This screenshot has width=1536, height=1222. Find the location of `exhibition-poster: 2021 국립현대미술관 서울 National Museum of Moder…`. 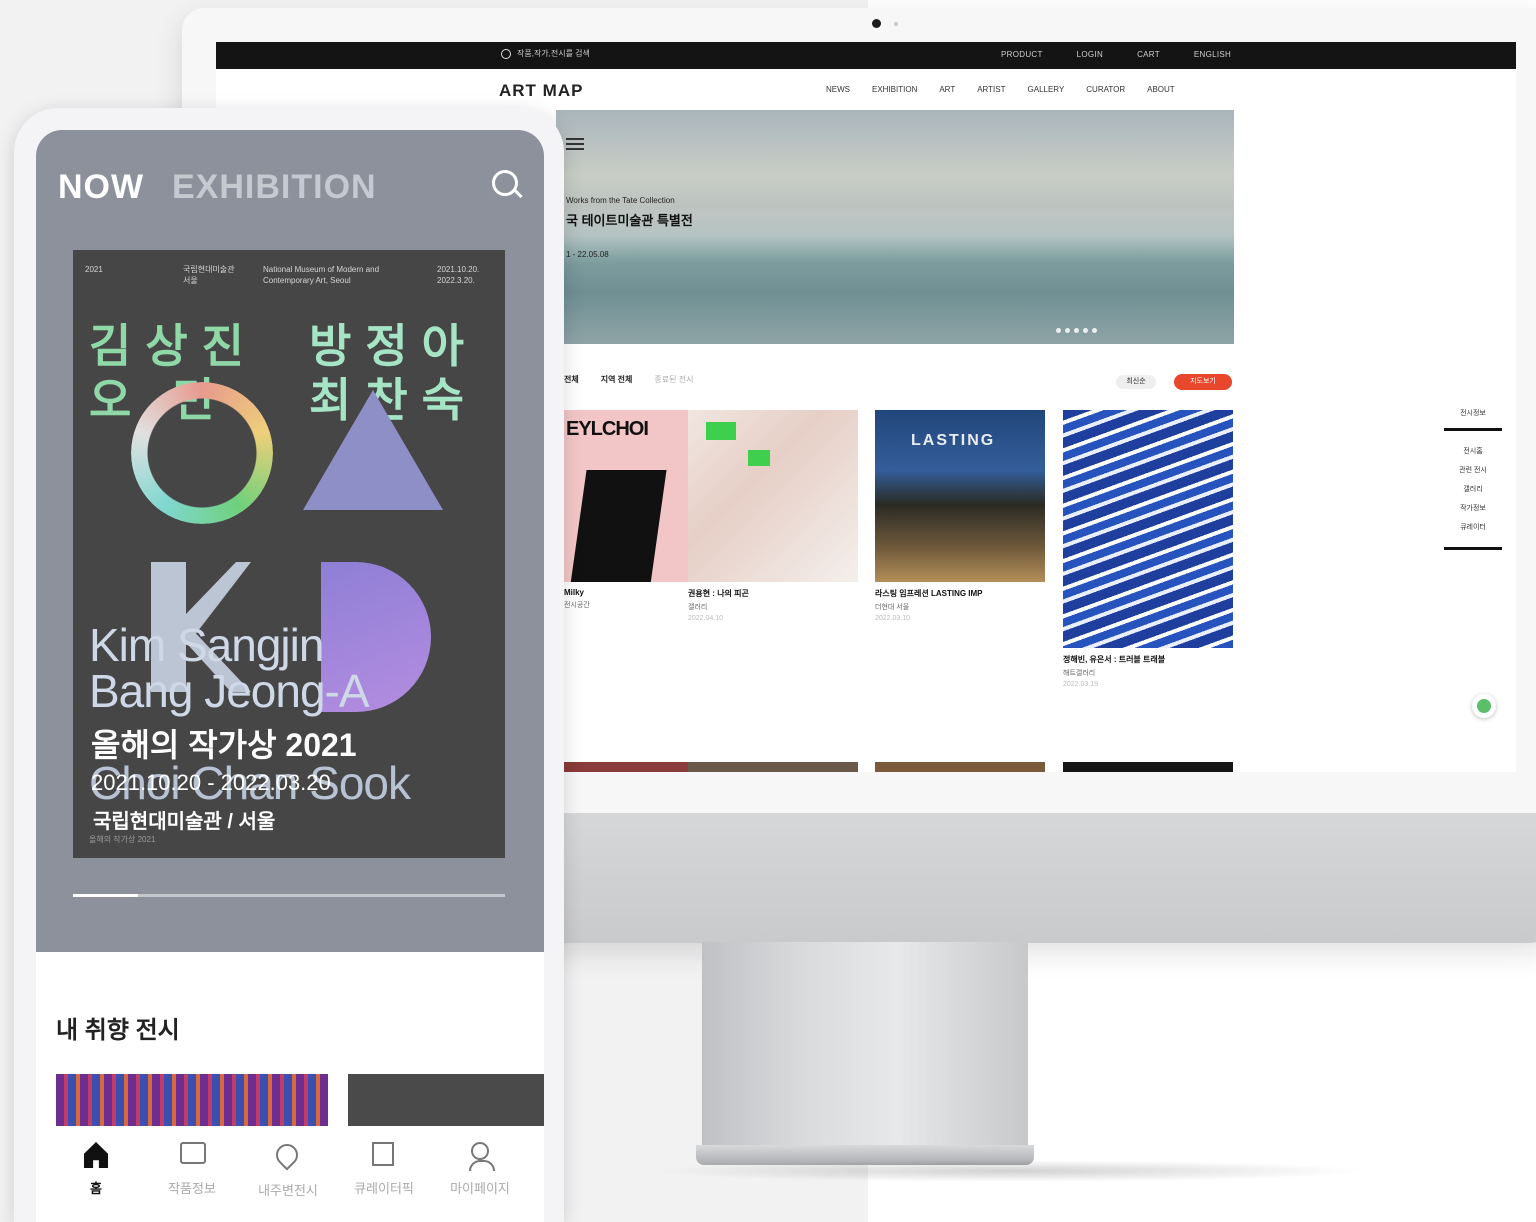

exhibition-poster: 2021 국립현대미술관 서울 National Museum of Moder… is located at coordinates (289, 554).